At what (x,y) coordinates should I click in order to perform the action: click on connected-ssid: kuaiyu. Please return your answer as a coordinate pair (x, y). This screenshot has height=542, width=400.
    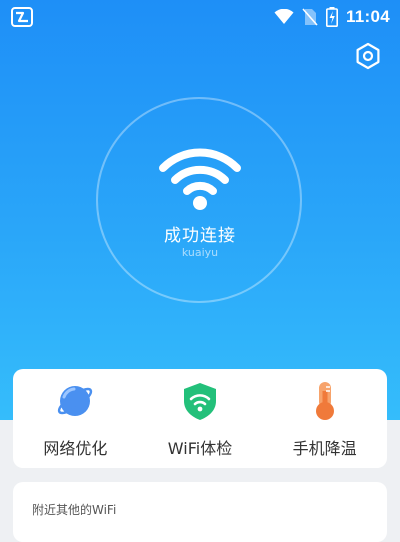
    Looking at the image, I should click on (200, 252).